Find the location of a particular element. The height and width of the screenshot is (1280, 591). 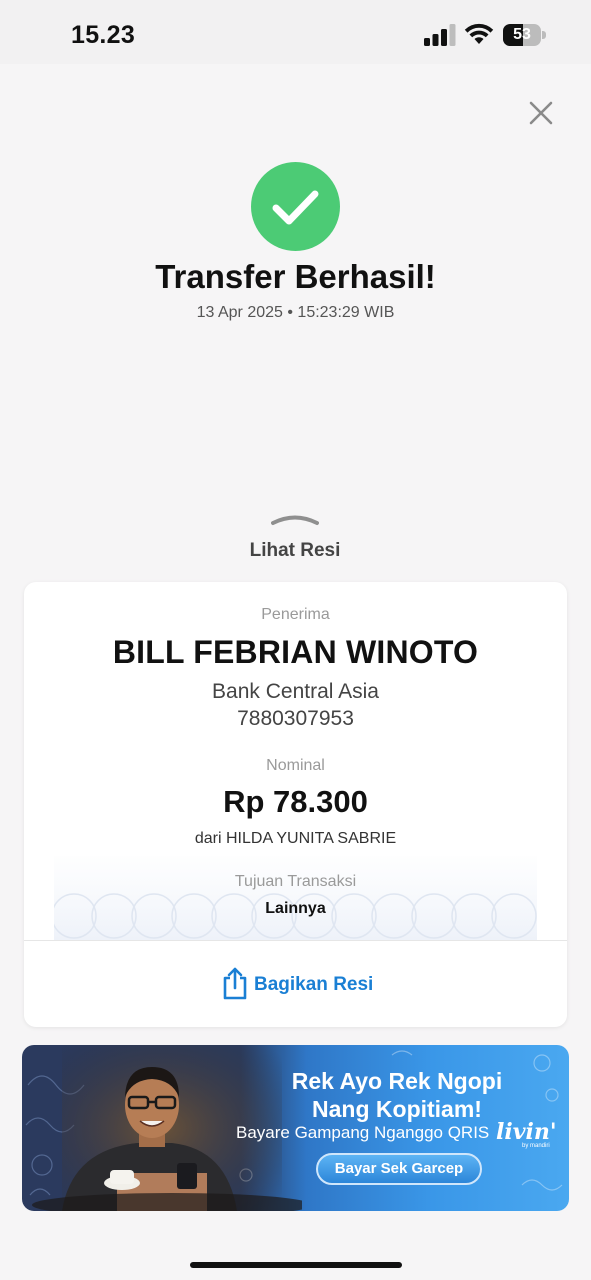

transfer-amount: Rp 78.300 is located at coordinates (295, 801).